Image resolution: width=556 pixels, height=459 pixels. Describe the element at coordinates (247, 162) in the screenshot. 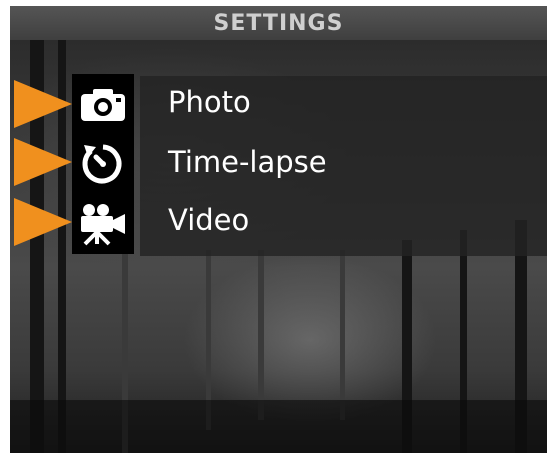

I see `menu-item-label: Time-lapse` at that location.